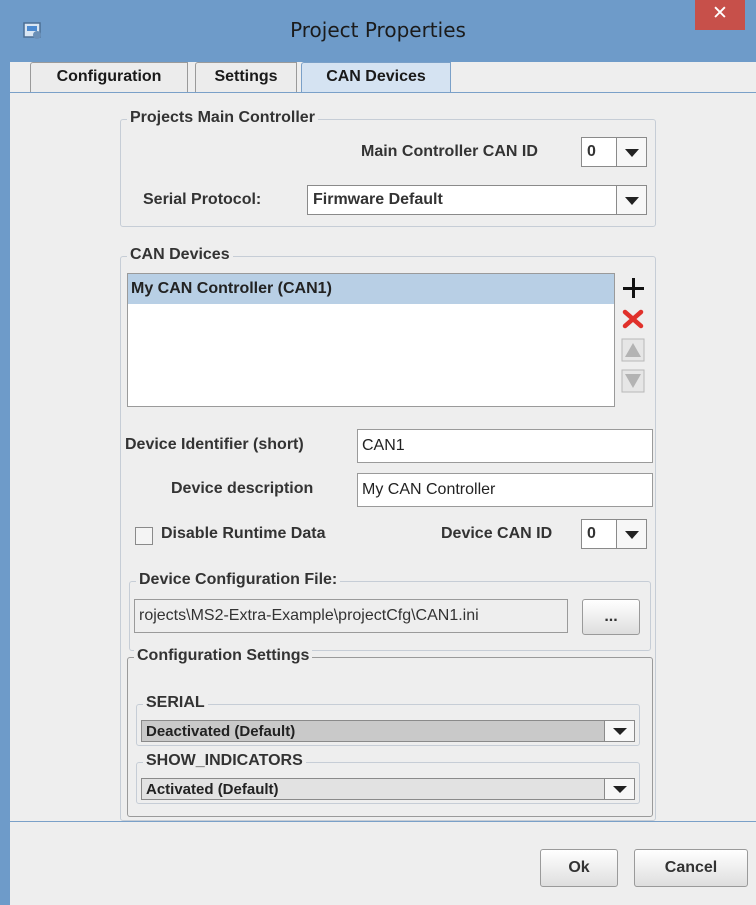 This screenshot has width=756, height=905. What do you see at coordinates (633, 381) in the screenshot?
I see `arrow-down-icon` at bounding box center [633, 381].